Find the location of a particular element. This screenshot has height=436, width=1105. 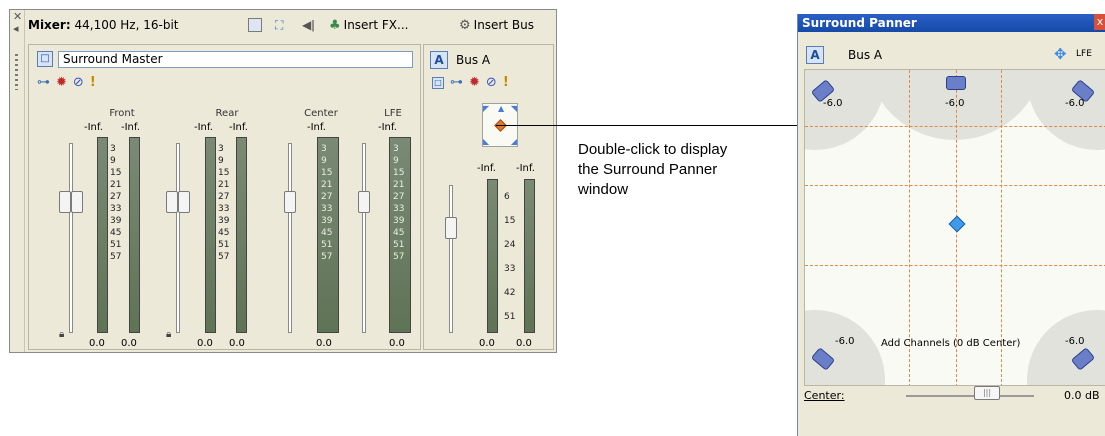

value-front-l: 0.0 is located at coordinates (97, 343).